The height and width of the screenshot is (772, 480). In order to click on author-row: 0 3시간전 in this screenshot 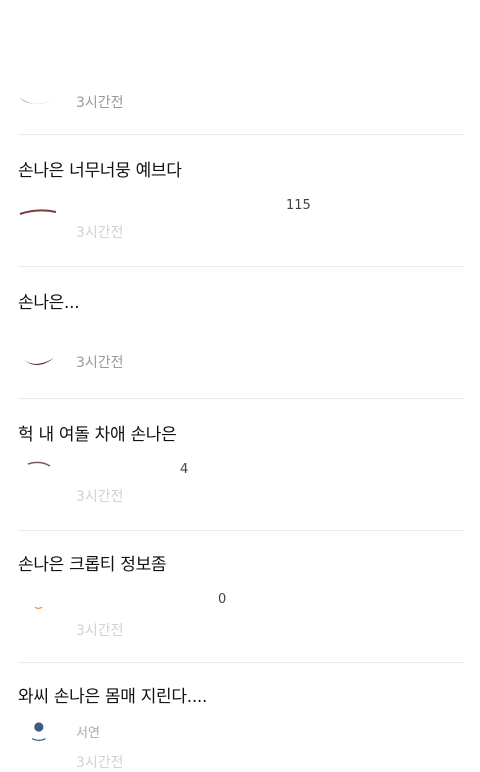, I will do `click(241, 615)`.